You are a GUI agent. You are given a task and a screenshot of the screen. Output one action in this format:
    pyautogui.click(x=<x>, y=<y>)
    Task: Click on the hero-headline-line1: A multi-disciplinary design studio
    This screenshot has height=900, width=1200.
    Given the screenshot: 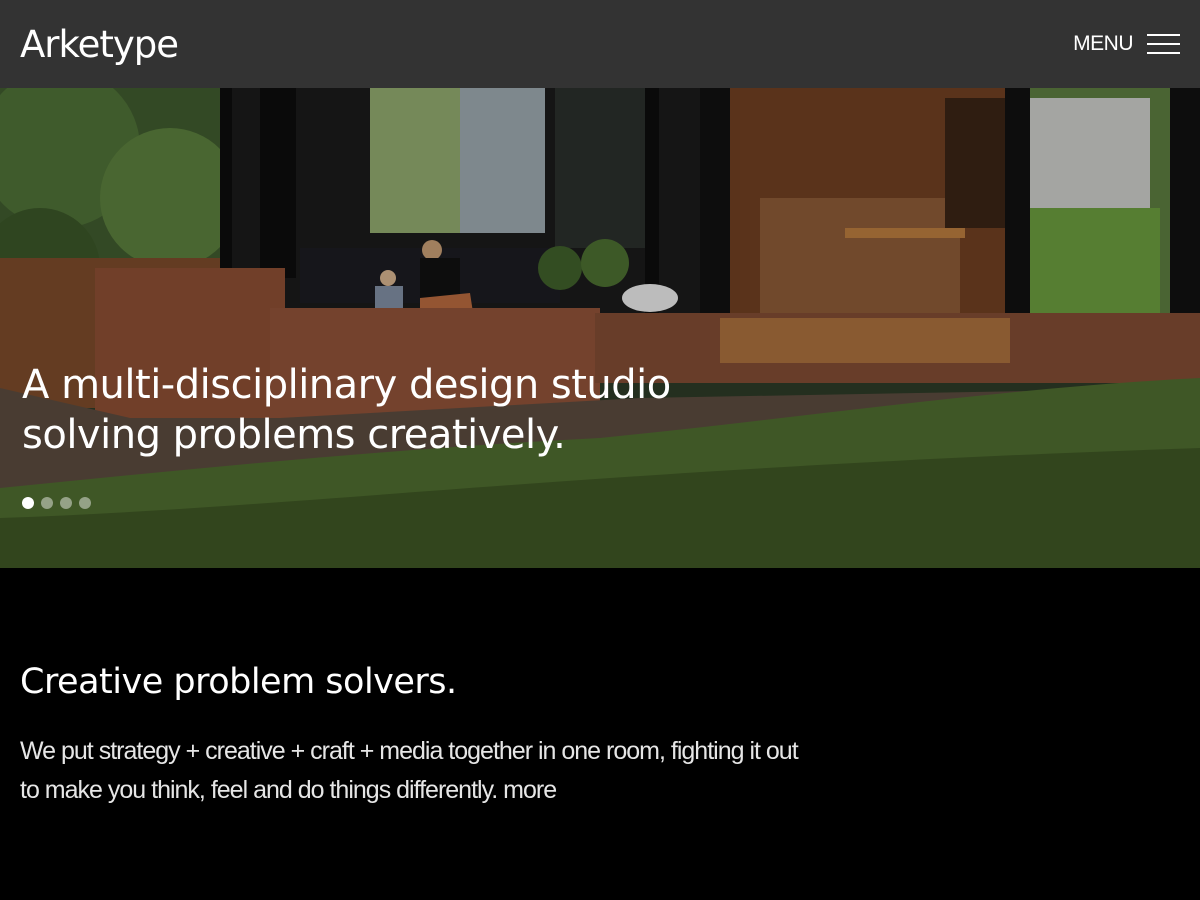 What is the action you would take?
    pyautogui.click(x=346, y=385)
    